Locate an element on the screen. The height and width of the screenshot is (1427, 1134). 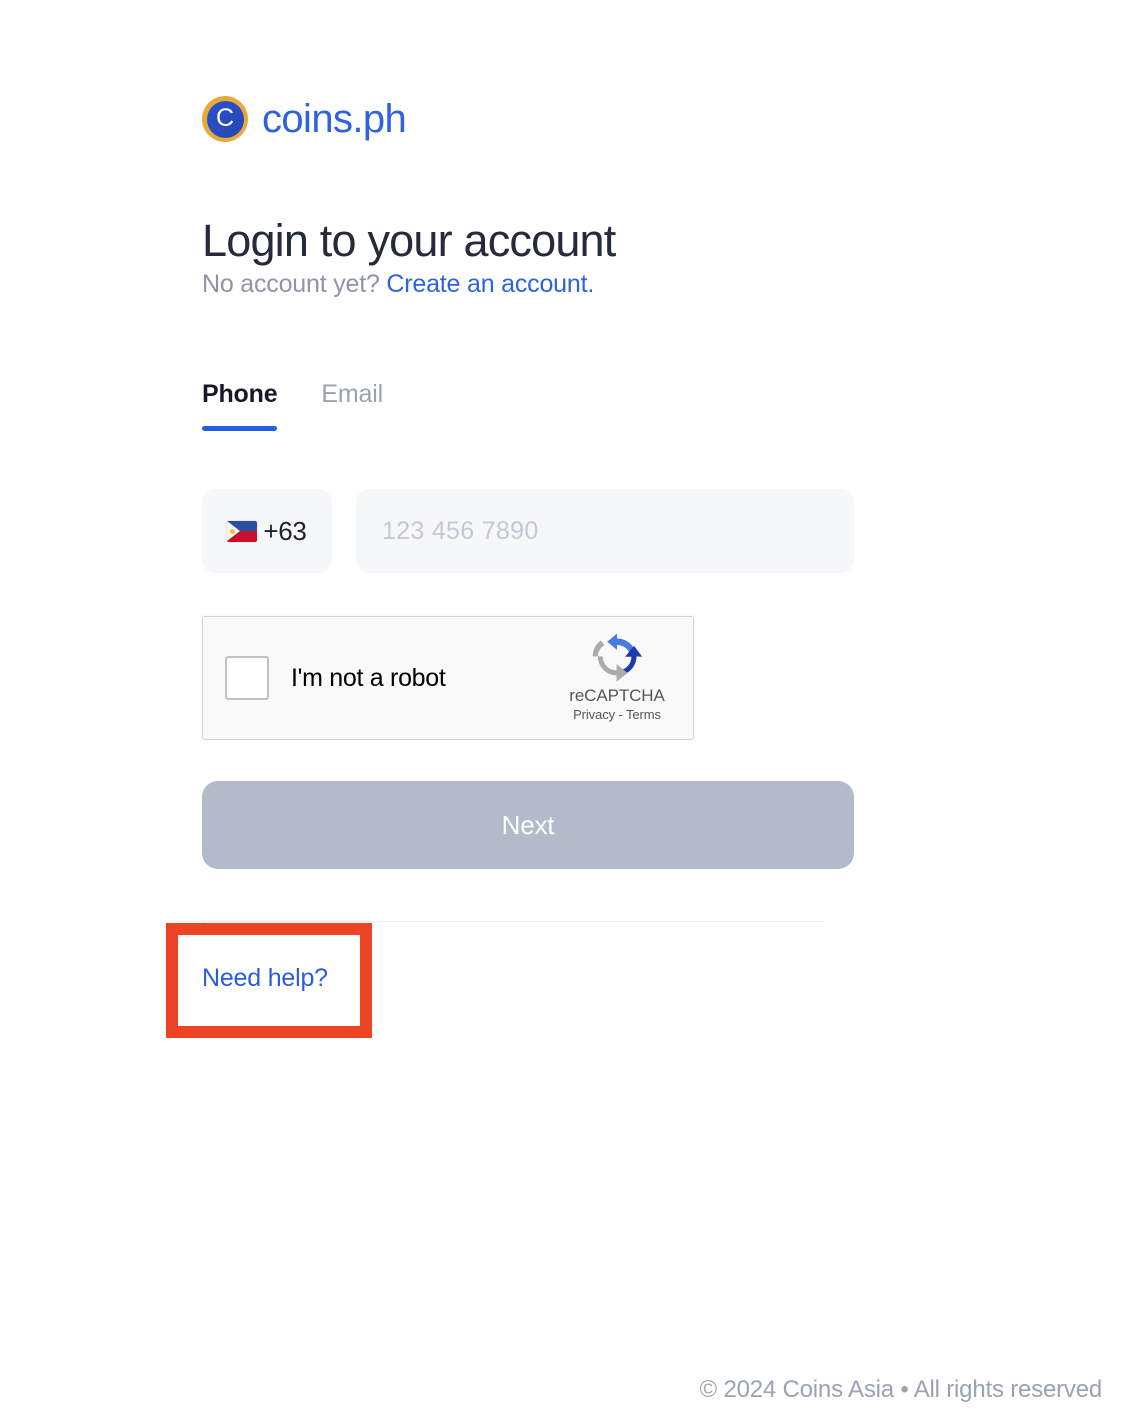
phone-input-row: +63 is located at coordinates (528, 531).